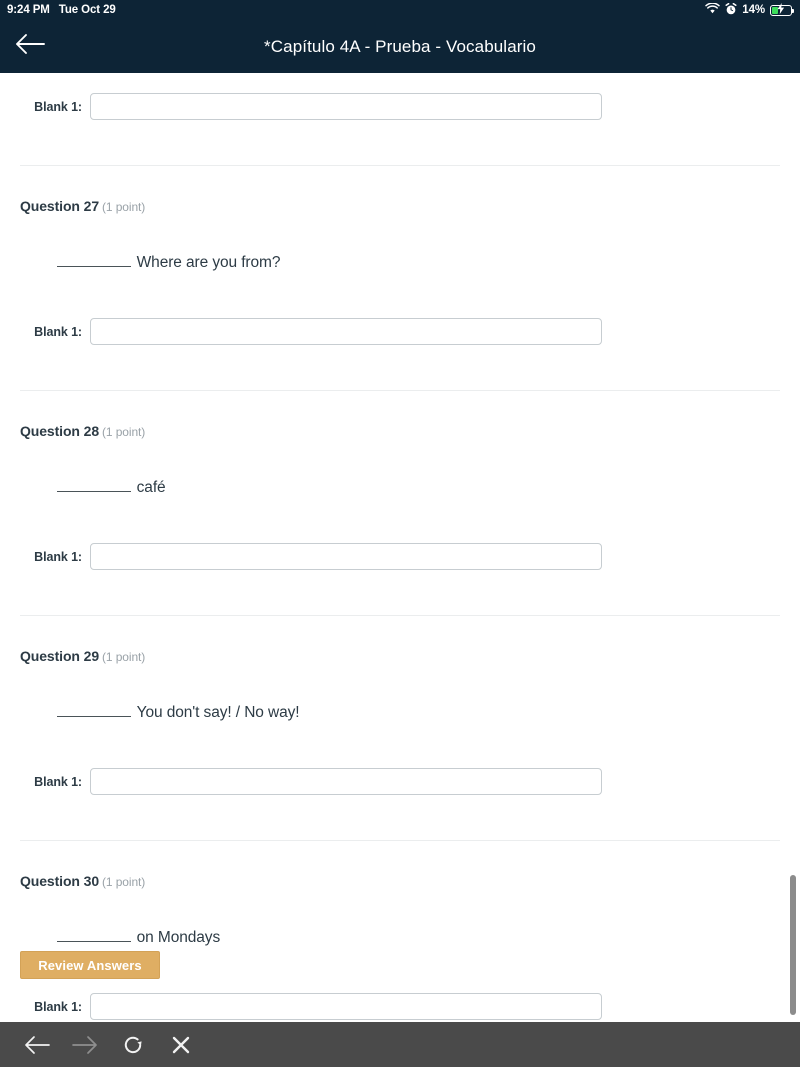  I want to click on page-title: *Capítulo 4A - Prueba - Vocabulario, so click(400, 46).